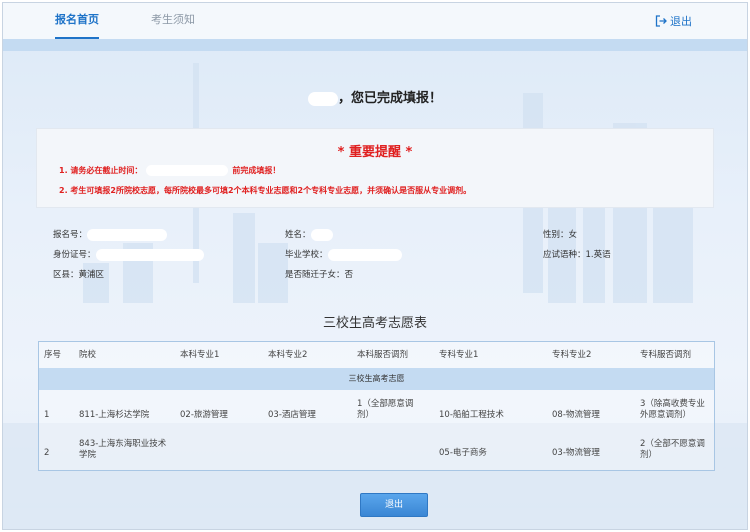 This screenshot has height=532, width=750. What do you see at coordinates (101, 170) in the screenshot?
I see `notice-line-1-prefix: 1. 请务必在截止时间：` at bounding box center [101, 170].